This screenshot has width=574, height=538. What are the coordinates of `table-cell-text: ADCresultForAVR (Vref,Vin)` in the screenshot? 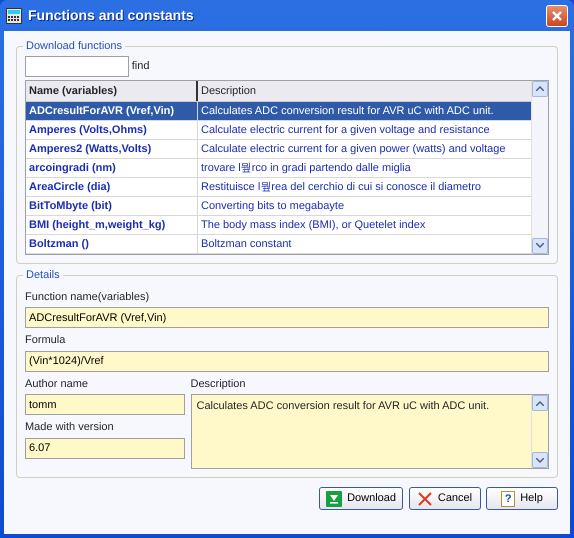 It's located at (101, 111).